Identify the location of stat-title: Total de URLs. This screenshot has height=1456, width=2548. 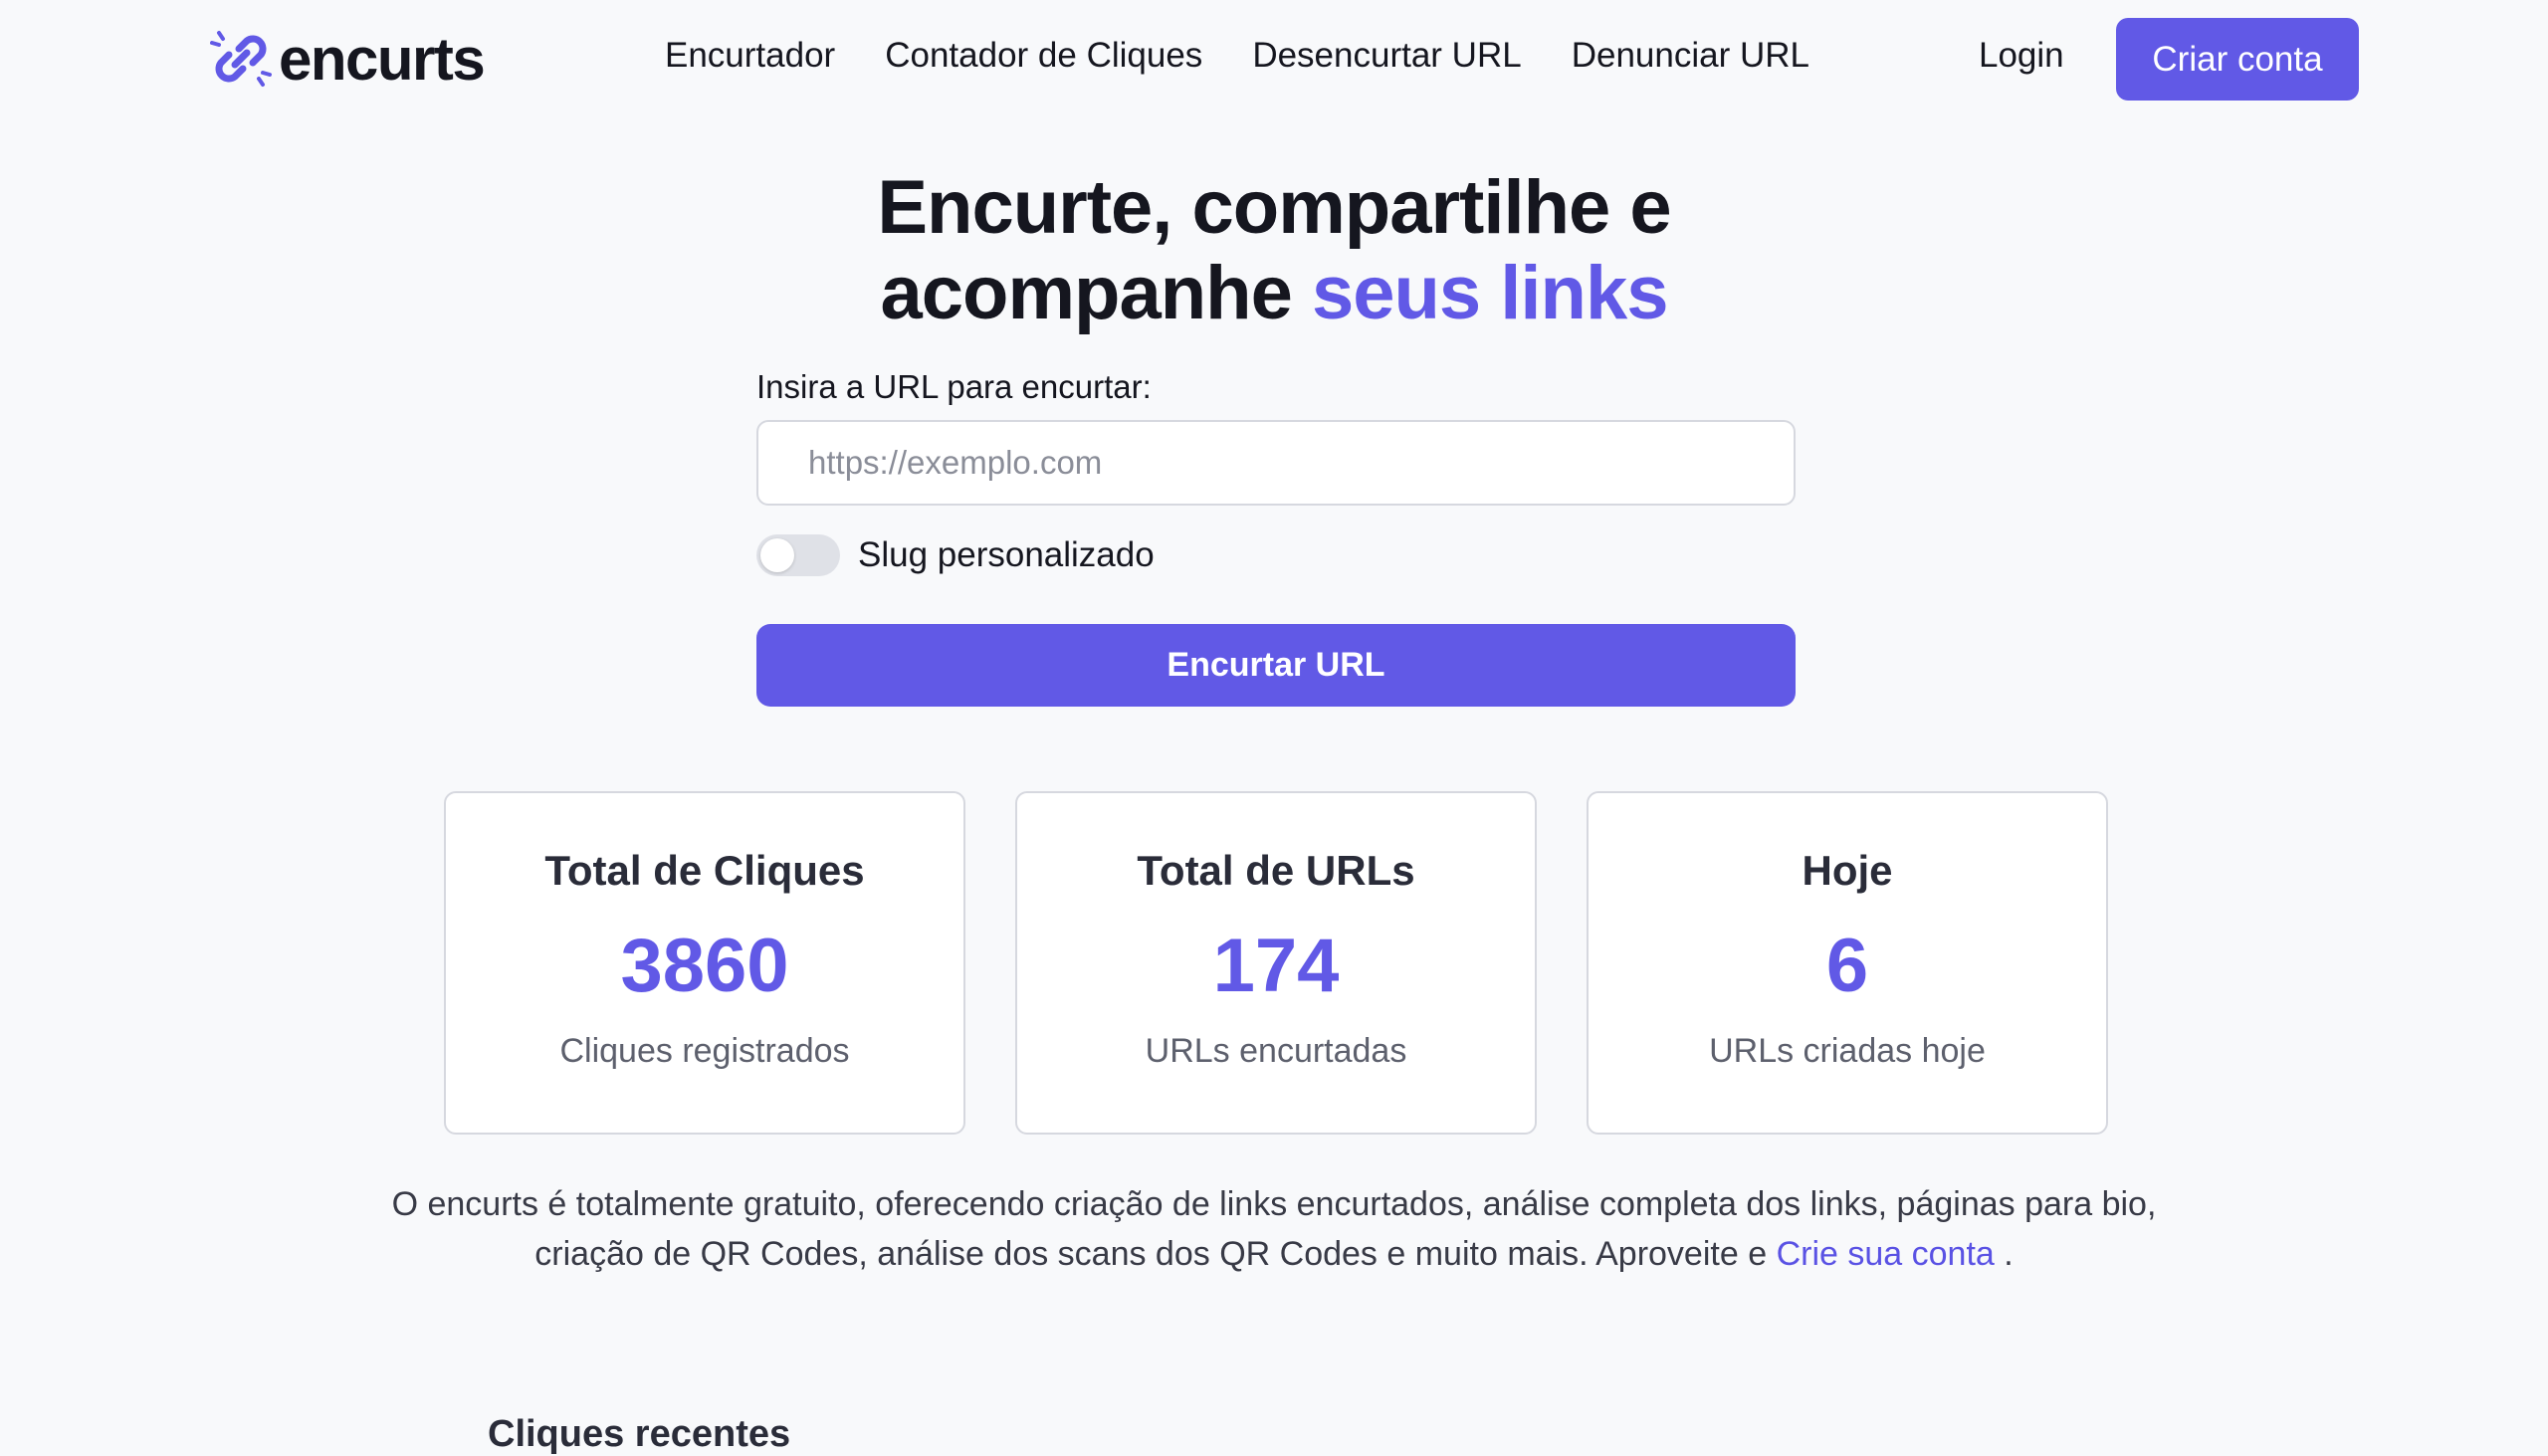
(1276, 870).